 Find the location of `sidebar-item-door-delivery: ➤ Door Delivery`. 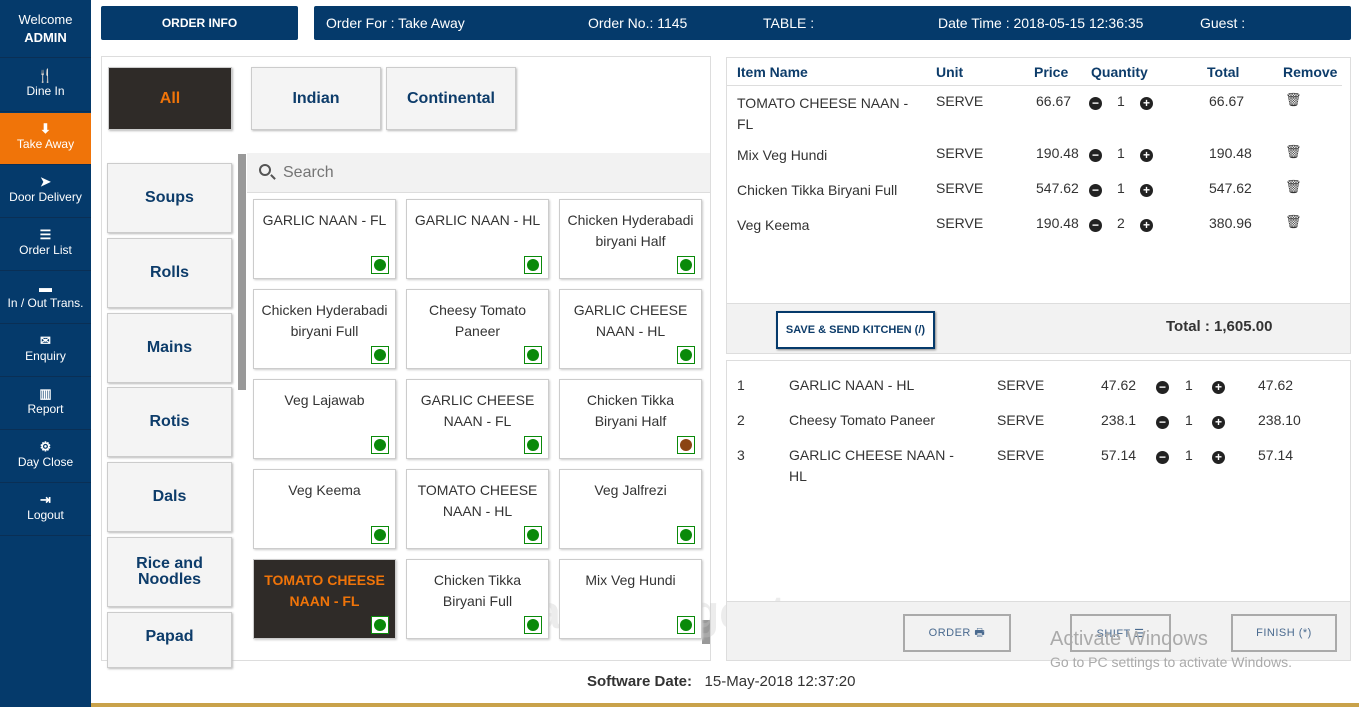

sidebar-item-door-delivery: ➤ Door Delivery is located at coordinates (45, 192).